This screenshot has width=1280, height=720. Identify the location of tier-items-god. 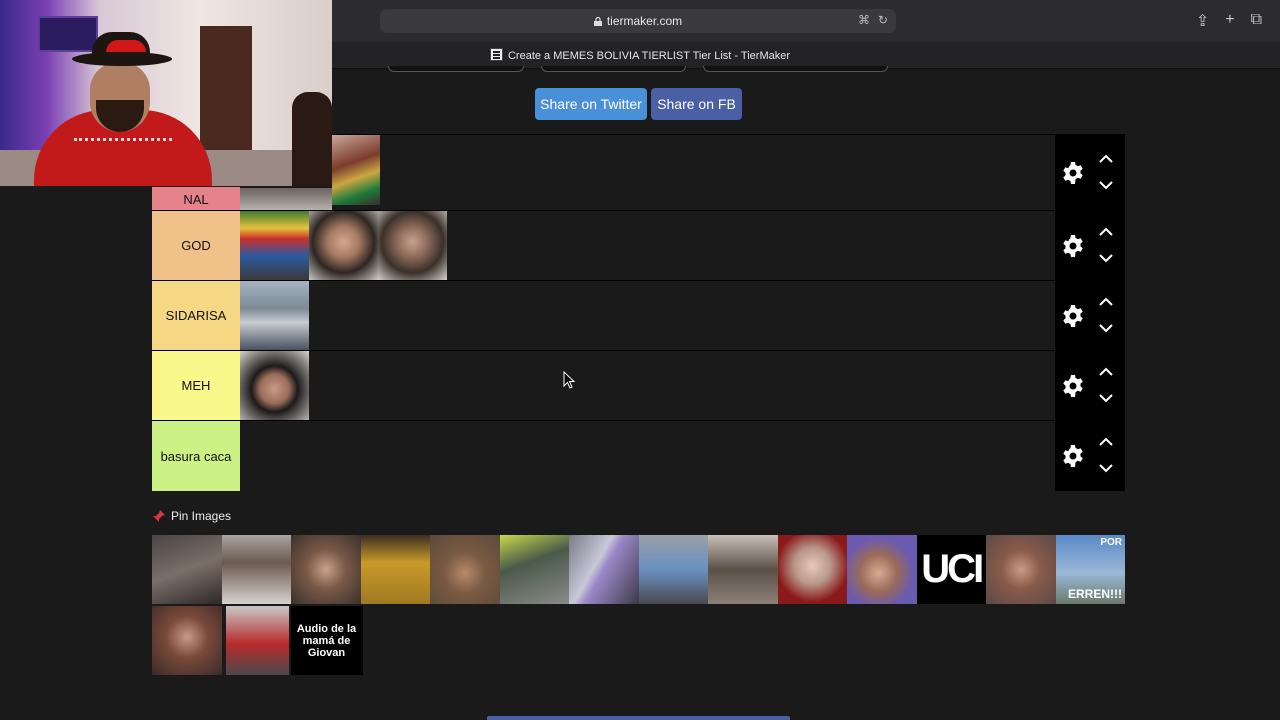
(343, 245).